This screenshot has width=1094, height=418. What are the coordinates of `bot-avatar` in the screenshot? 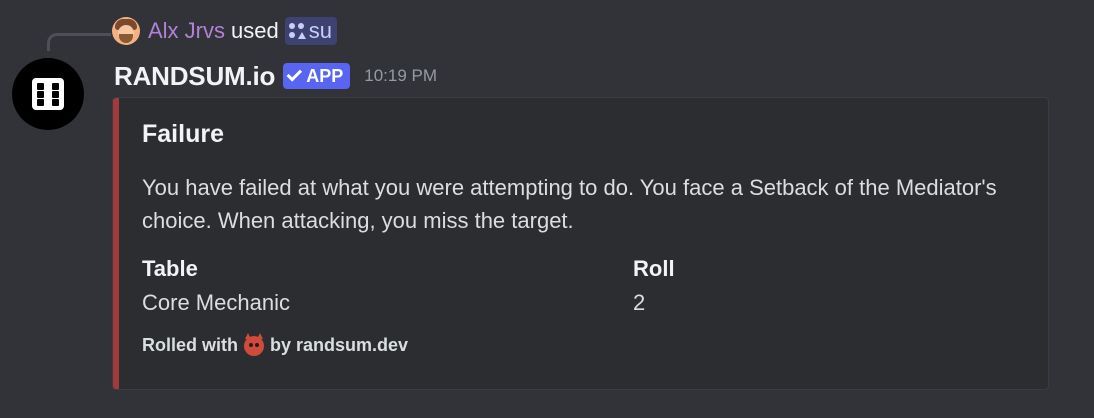 It's located at (48, 94).